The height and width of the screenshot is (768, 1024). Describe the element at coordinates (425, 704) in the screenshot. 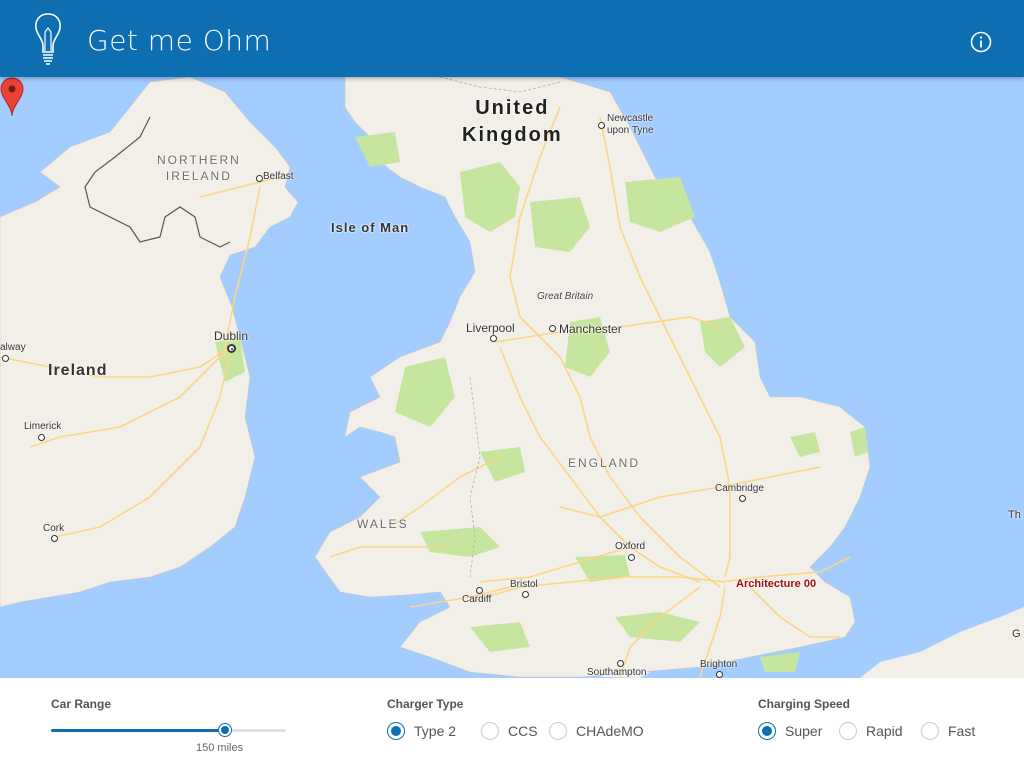

I see `charger-type-title: Charger Type` at that location.